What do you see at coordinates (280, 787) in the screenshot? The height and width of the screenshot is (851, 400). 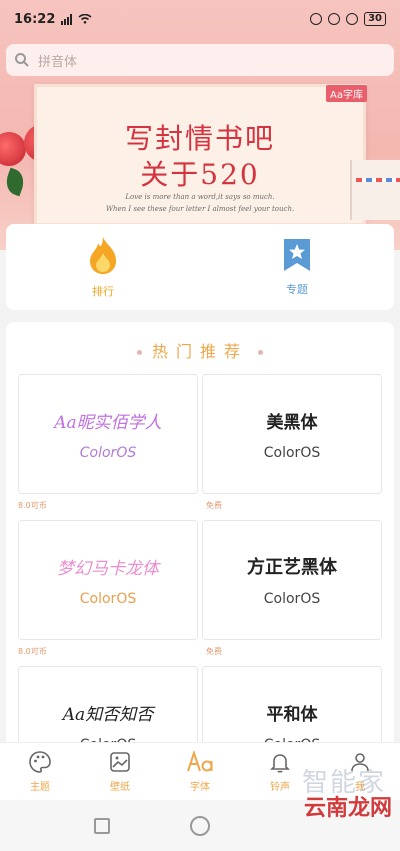 I see `nav-label: 铃声` at bounding box center [280, 787].